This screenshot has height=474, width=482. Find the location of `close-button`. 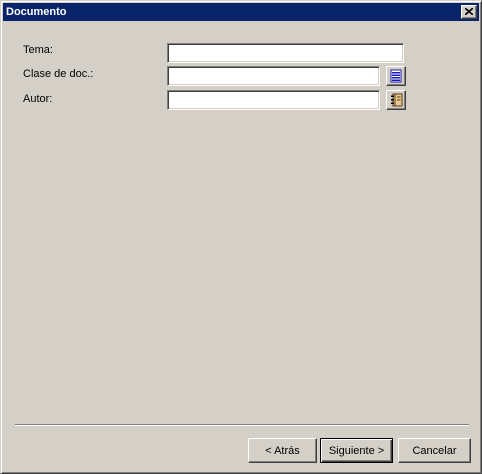

close-button is located at coordinates (469, 12).